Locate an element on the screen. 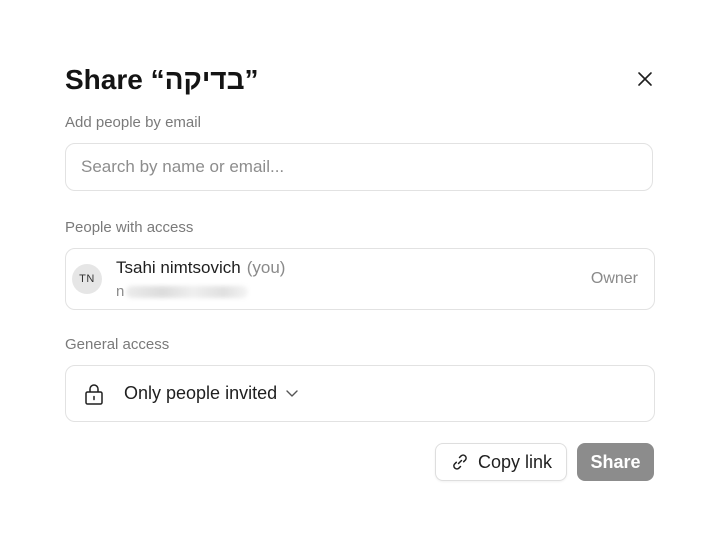  search-field is located at coordinates (359, 167).